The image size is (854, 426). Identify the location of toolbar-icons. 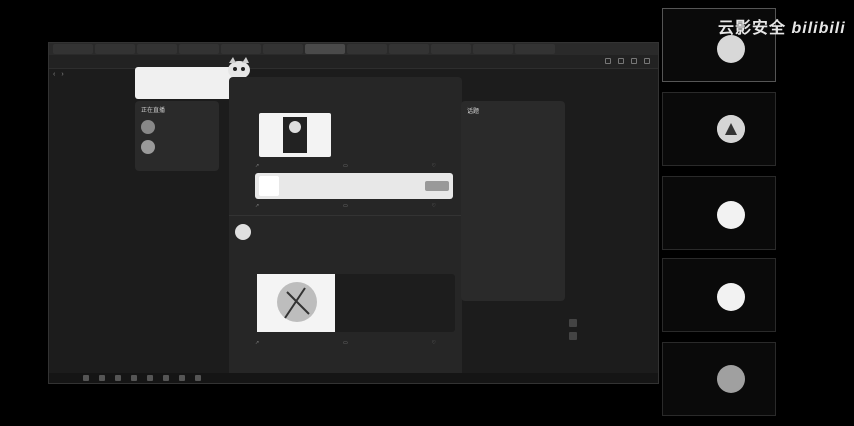
(627, 61).